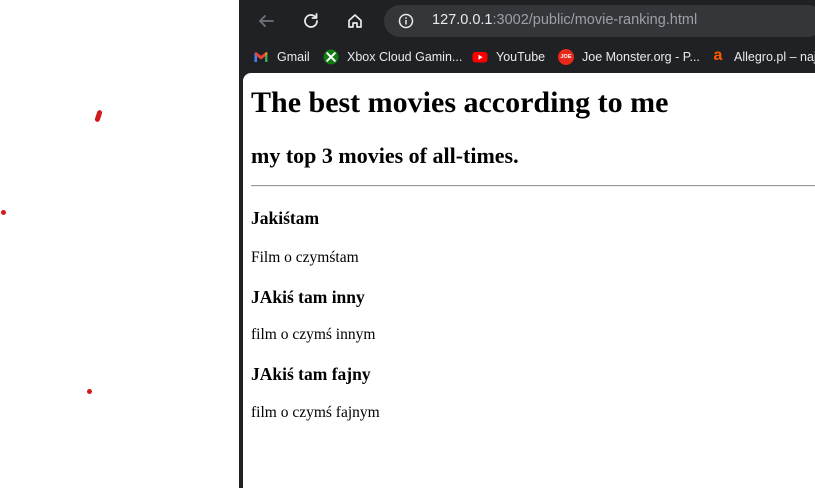  I want to click on allegro-icon: a, so click(718, 55).